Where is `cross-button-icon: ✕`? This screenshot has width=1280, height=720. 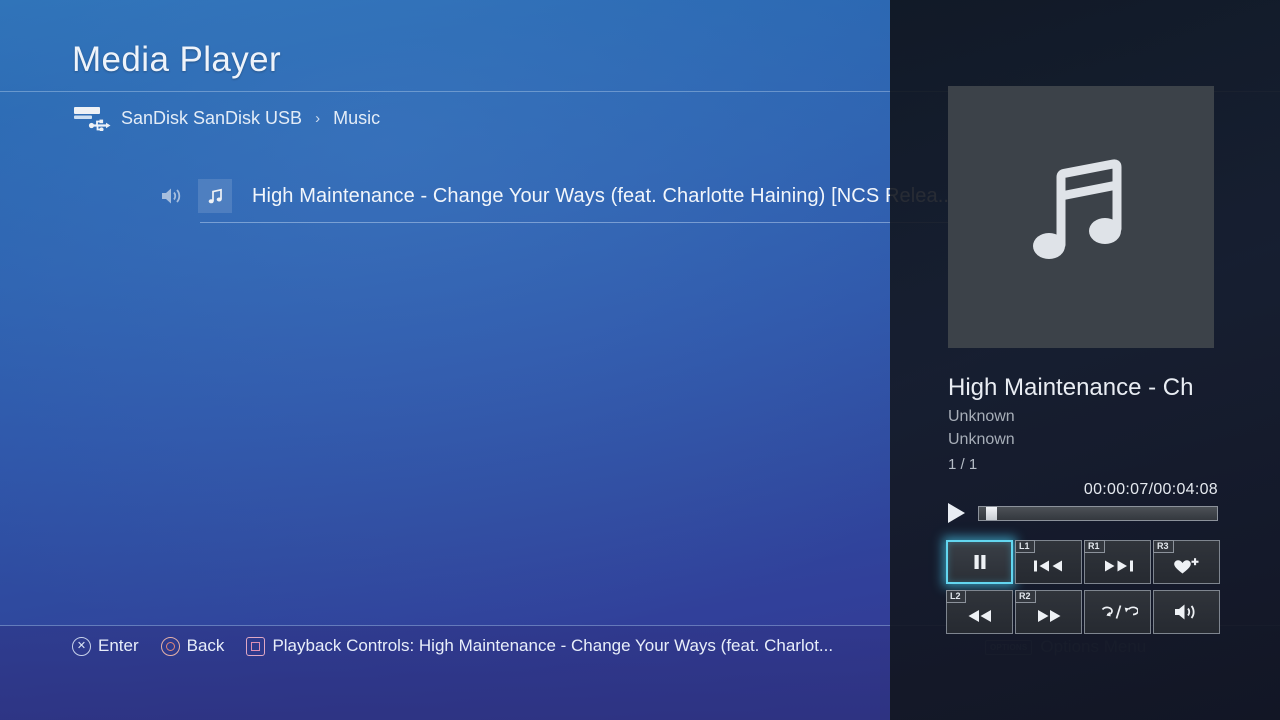
cross-button-icon: ✕ is located at coordinates (81, 646).